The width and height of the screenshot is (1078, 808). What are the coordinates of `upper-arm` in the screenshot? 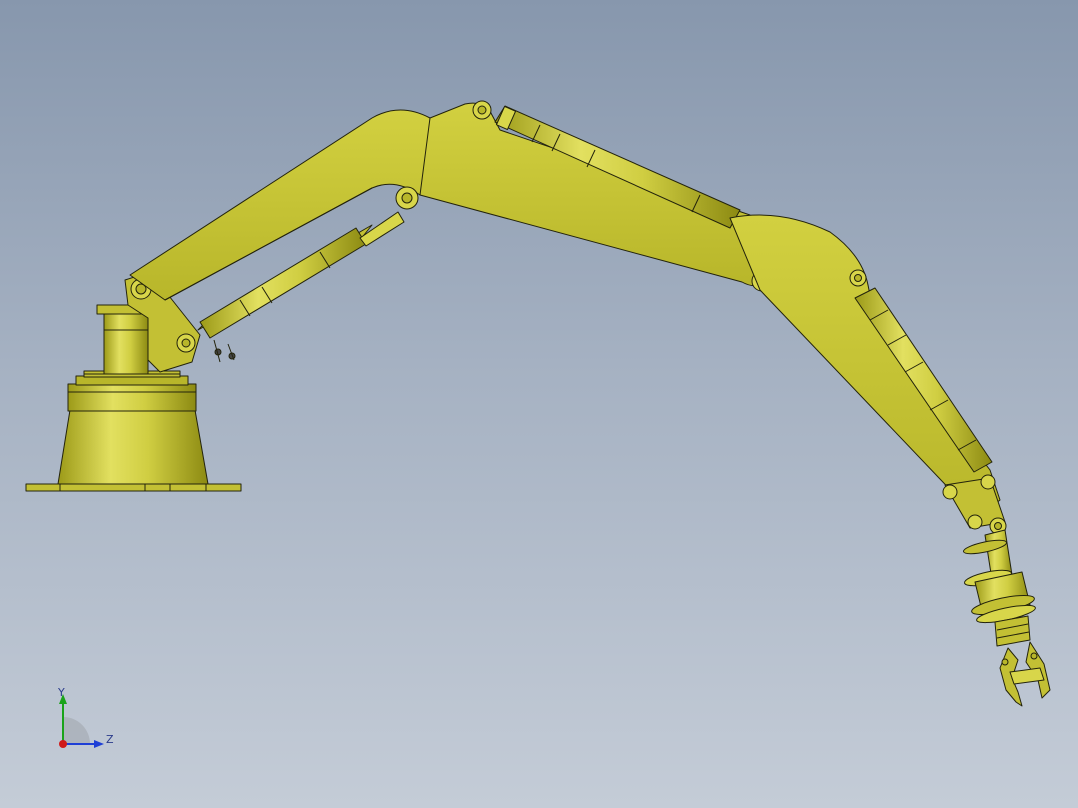 It's located at (596, 196).